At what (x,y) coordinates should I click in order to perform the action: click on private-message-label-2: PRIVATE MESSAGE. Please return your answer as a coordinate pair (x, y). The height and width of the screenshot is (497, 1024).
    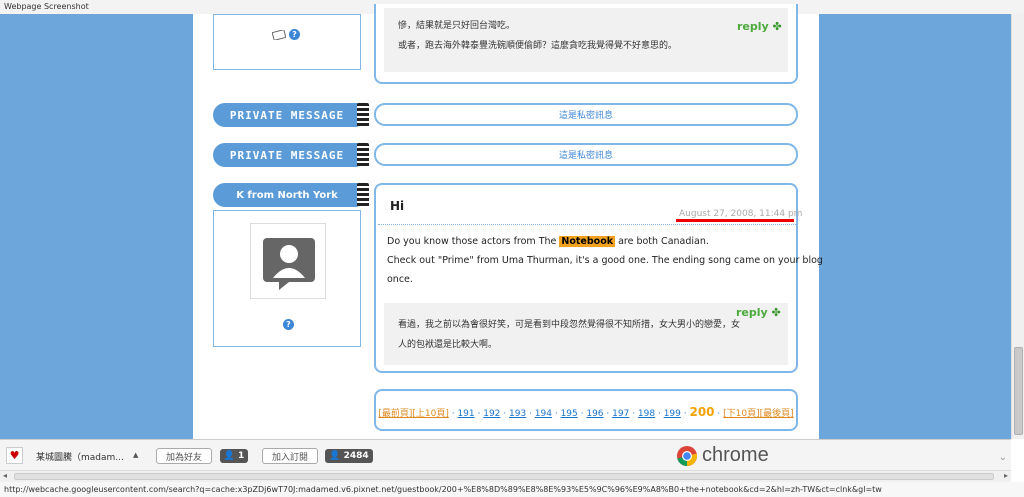
    Looking at the image, I should click on (291, 155).